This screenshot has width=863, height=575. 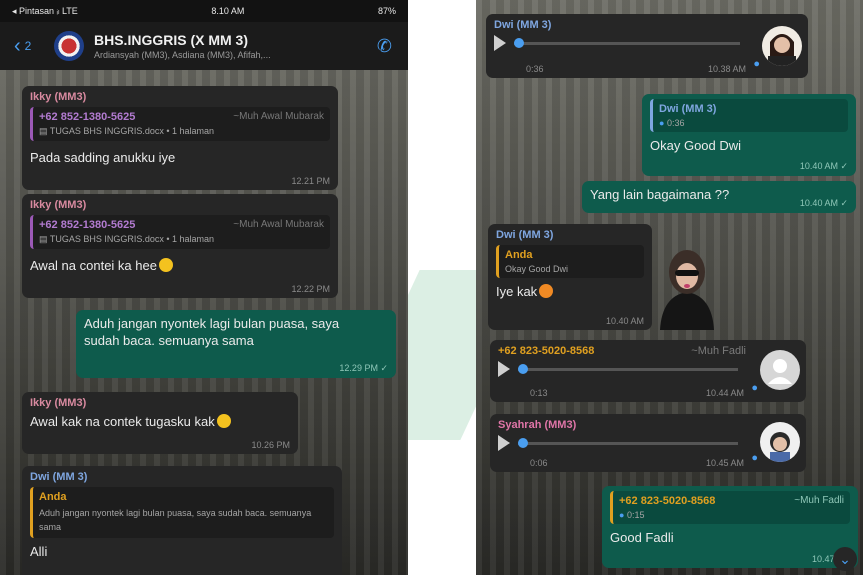 What do you see at coordinates (780, 447) in the screenshot?
I see `person-avatar-icon` at bounding box center [780, 447].